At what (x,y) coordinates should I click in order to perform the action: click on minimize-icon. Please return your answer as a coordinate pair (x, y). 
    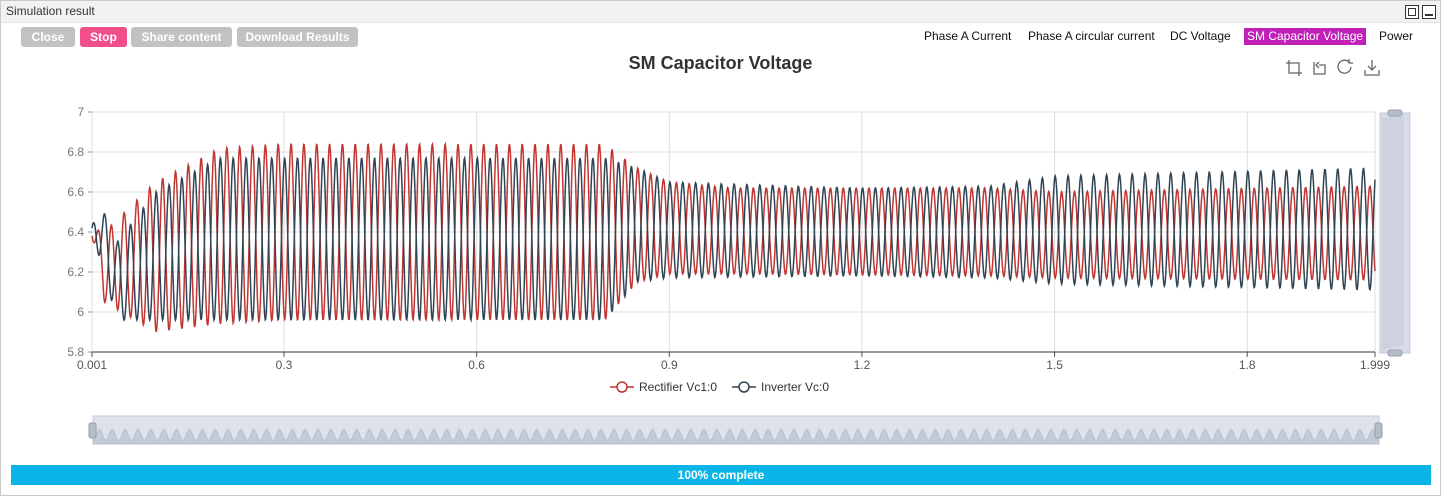
    Looking at the image, I should click on (1429, 12).